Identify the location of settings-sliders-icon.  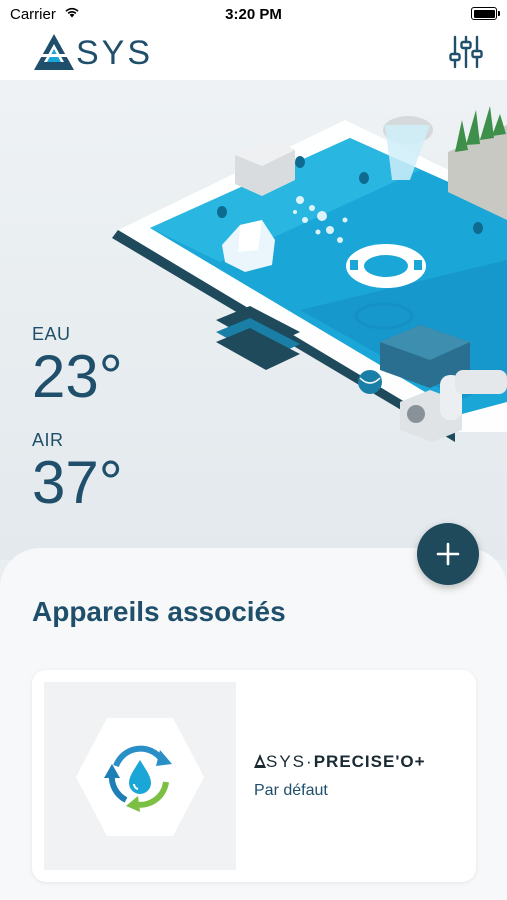
(466, 52).